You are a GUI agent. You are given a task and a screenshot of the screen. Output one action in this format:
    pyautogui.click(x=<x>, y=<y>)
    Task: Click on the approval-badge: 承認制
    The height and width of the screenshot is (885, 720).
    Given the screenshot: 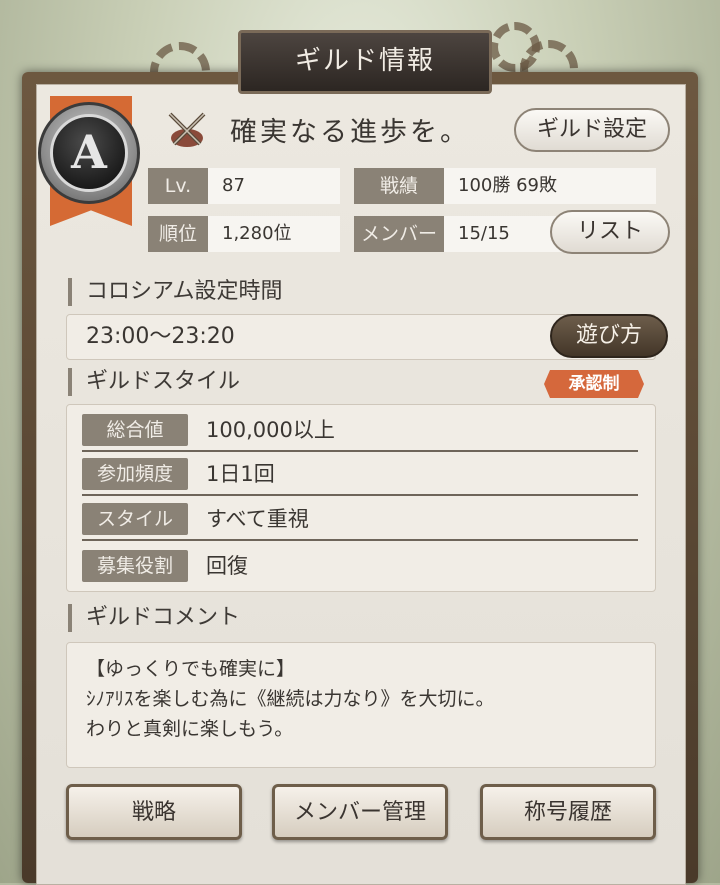 What is the action you would take?
    pyautogui.click(x=594, y=384)
    